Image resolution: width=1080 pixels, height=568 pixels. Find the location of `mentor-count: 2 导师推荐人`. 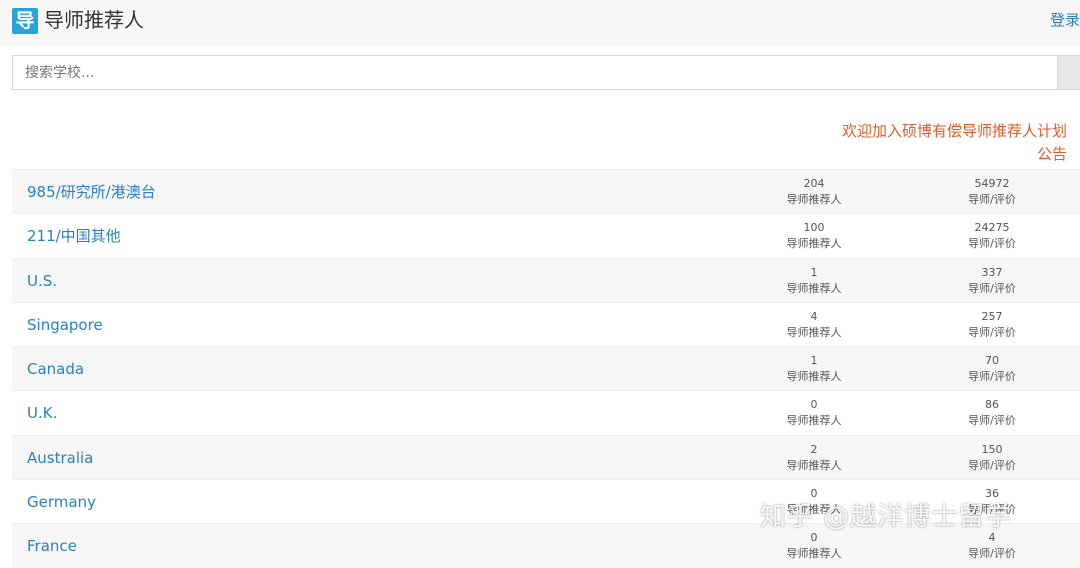

mentor-count: 2 导师推荐人 is located at coordinates (814, 458).